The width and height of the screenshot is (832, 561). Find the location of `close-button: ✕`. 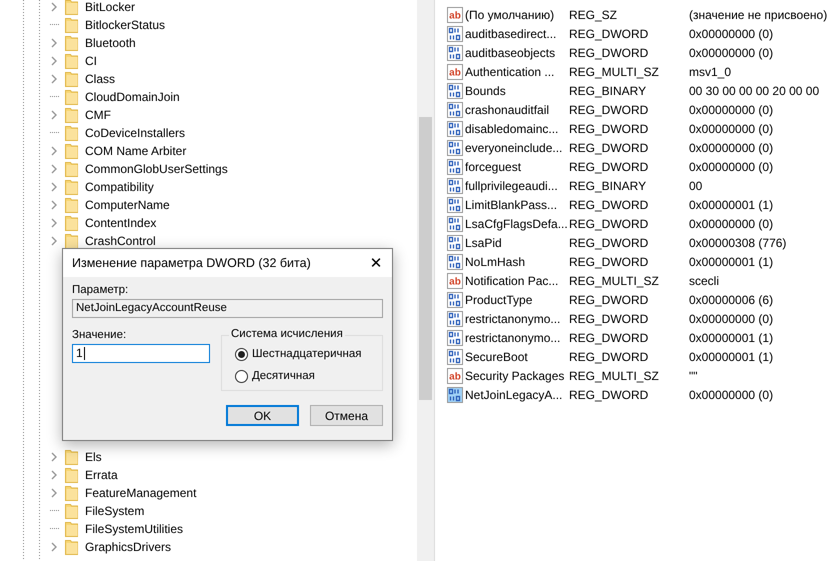

close-button: ✕ is located at coordinates (376, 263).